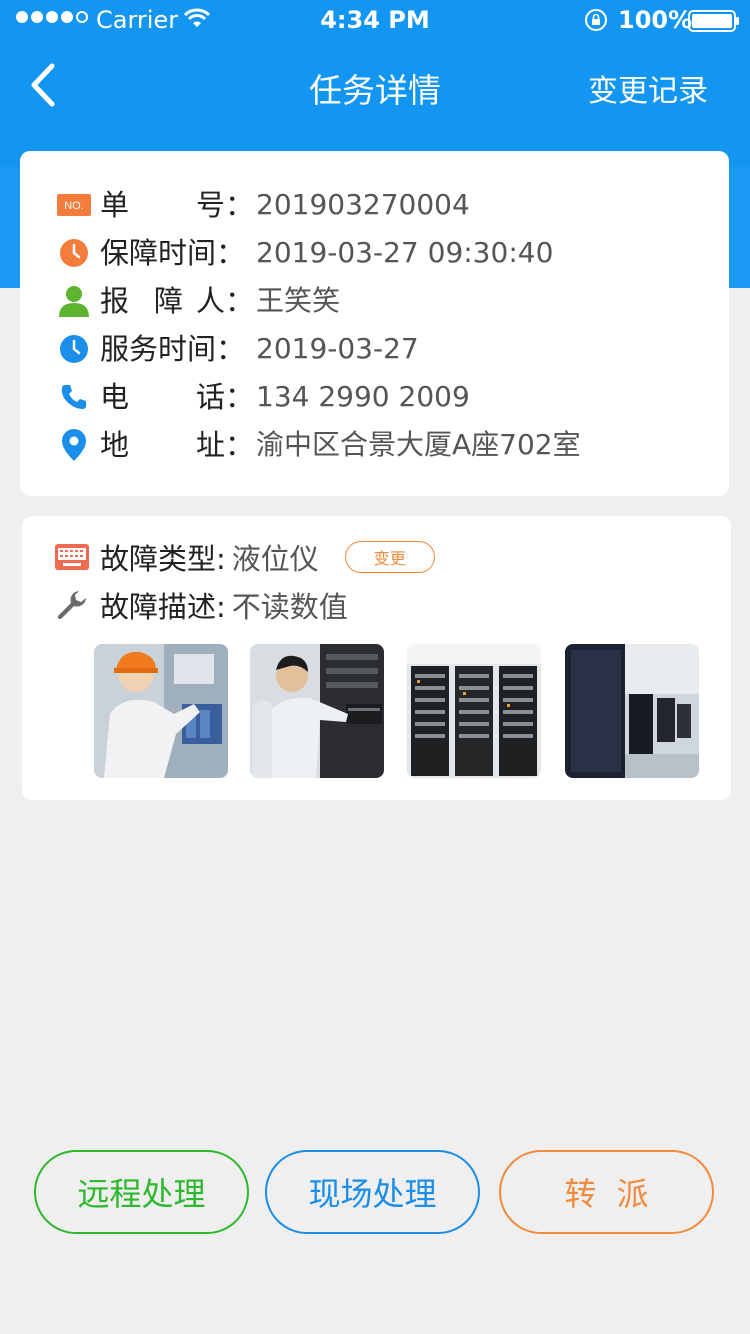  Describe the element at coordinates (375, 20) in the screenshot. I see `status-bar: Carrier 4:34 PM 100%` at that location.